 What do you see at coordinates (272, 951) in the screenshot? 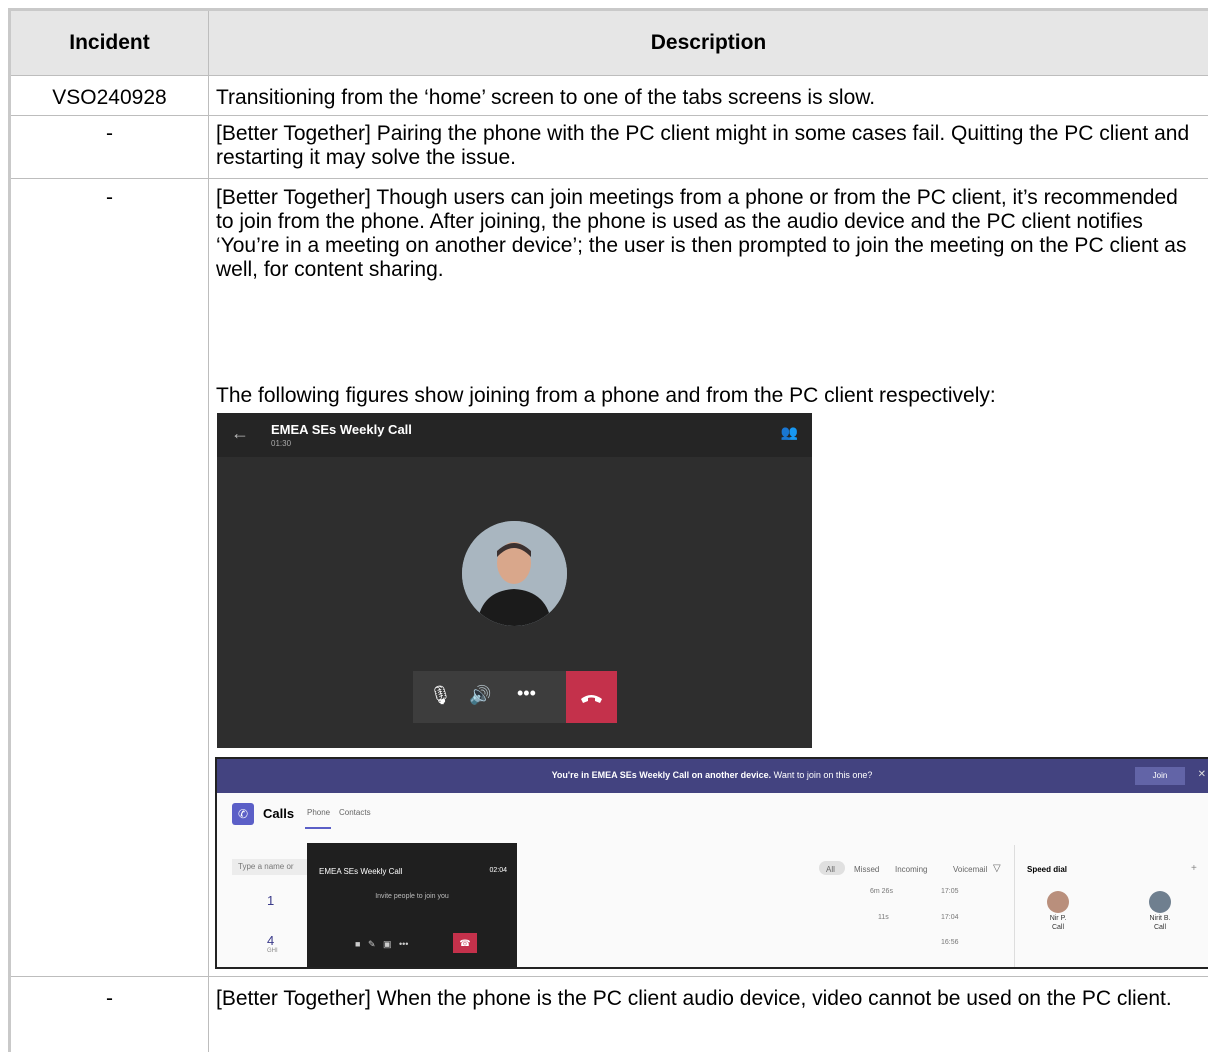
I see `dial-key-letters: GHI` at bounding box center [272, 951].